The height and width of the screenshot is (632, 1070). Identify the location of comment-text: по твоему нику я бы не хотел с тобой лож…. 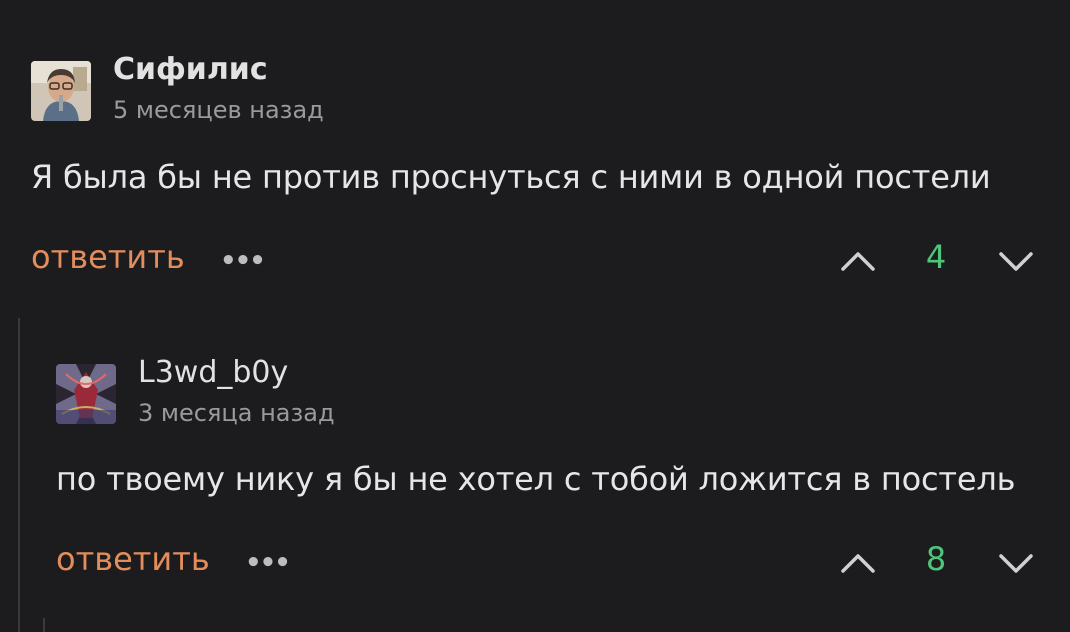
(536, 479).